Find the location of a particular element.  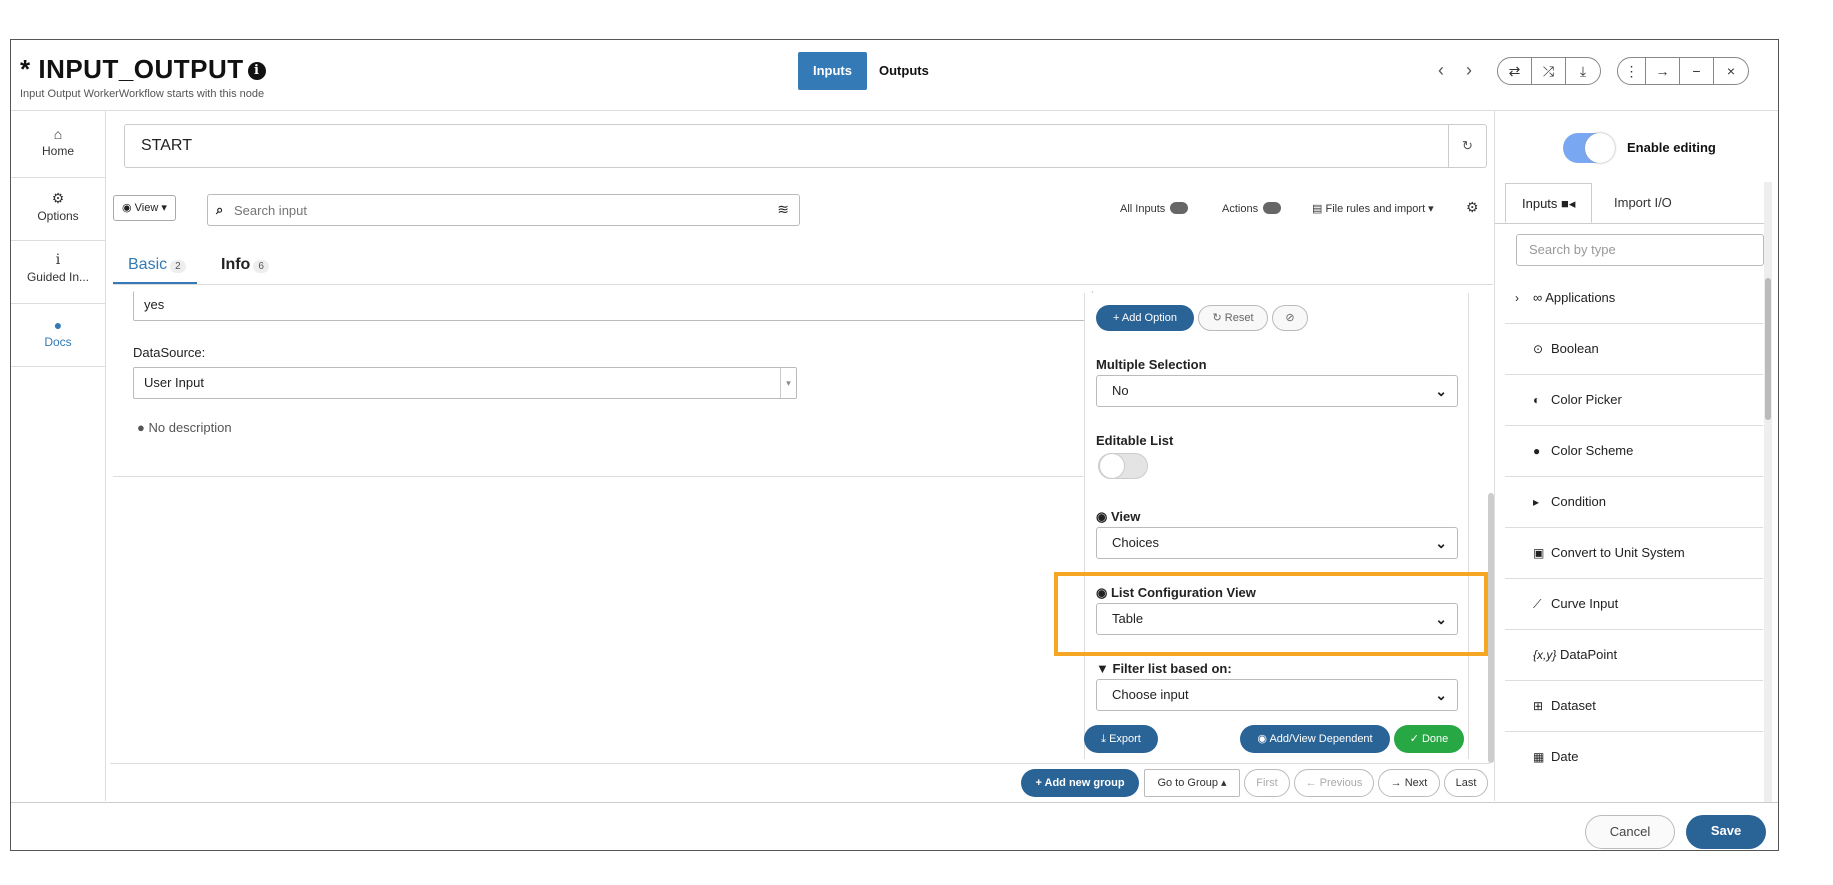

search-input-box: ⌕ ≋ is located at coordinates (503, 210).